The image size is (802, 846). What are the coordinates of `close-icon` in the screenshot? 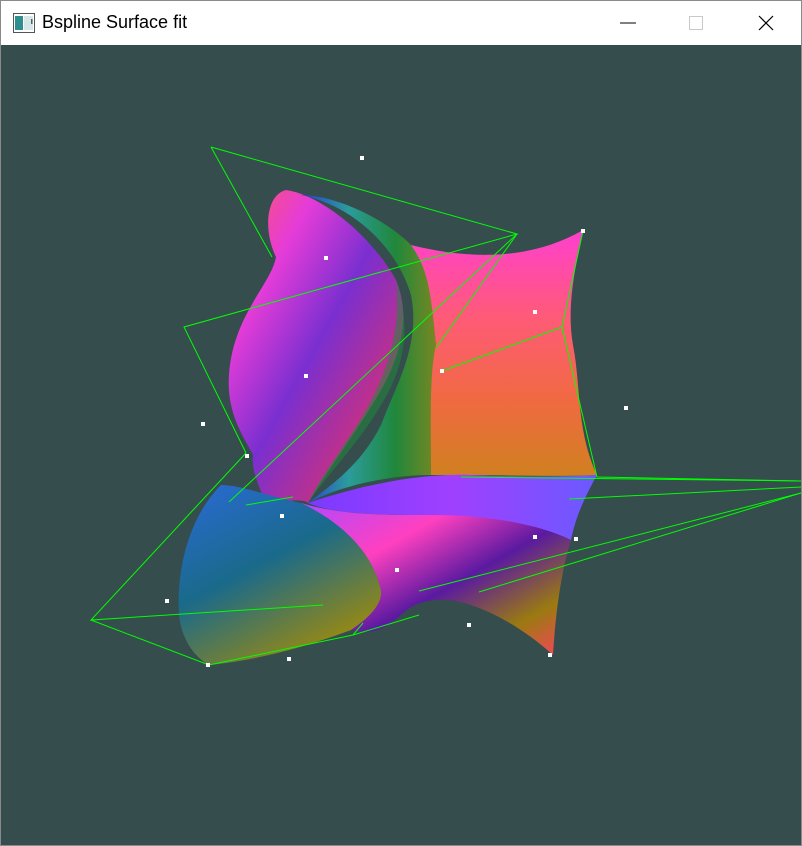 It's located at (766, 23).